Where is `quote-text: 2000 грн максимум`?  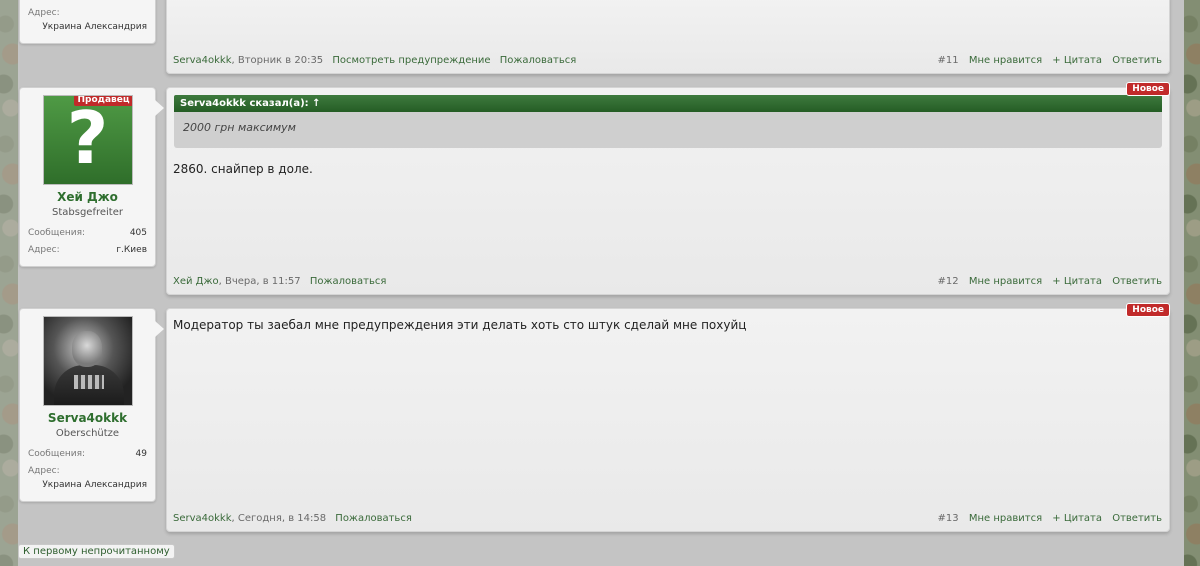 quote-text: 2000 грн максимум is located at coordinates (668, 130).